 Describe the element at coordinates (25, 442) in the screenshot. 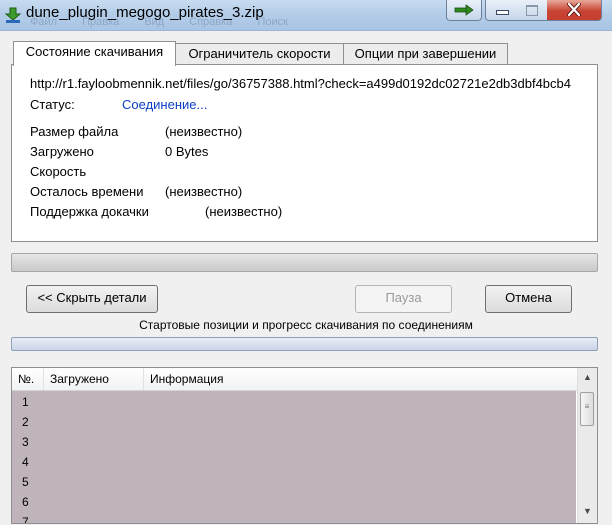

I see `table-row: 3` at that location.